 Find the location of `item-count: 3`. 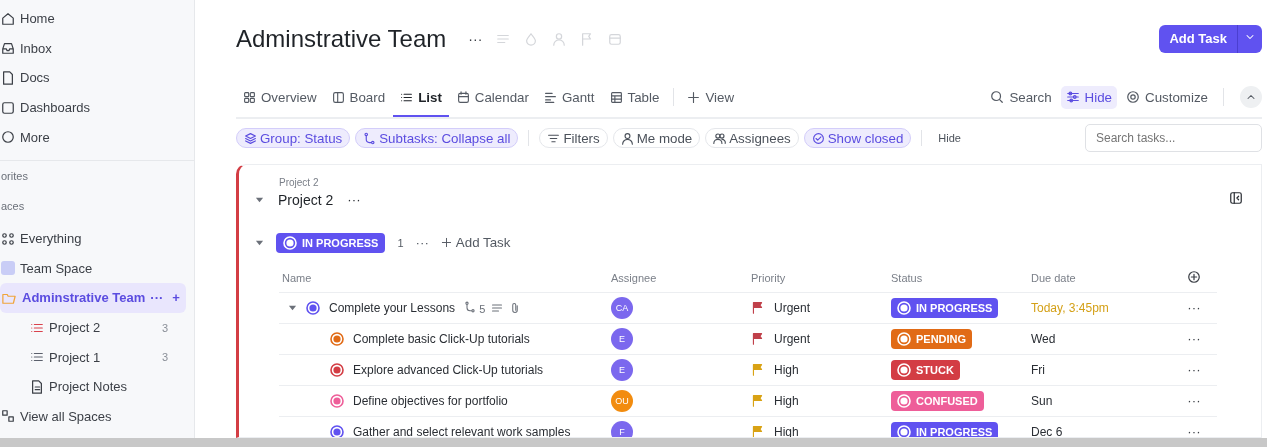

item-count: 3 is located at coordinates (164, 357).